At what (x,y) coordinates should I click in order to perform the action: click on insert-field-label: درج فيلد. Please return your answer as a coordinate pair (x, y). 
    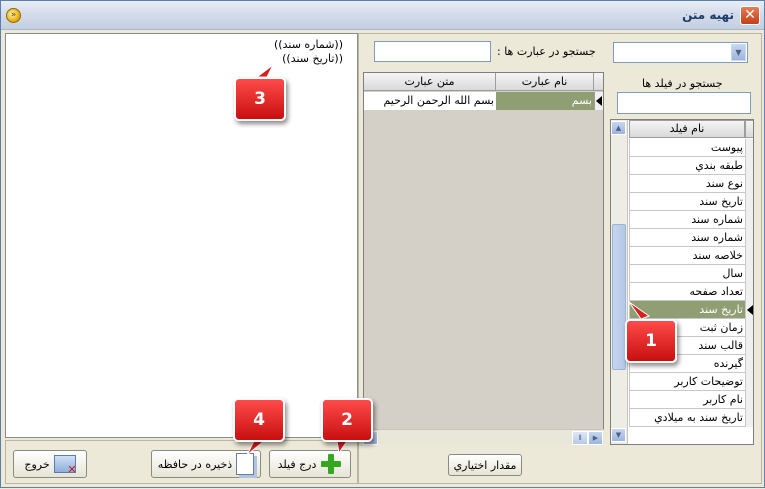
    Looking at the image, I should click on (297, 464).